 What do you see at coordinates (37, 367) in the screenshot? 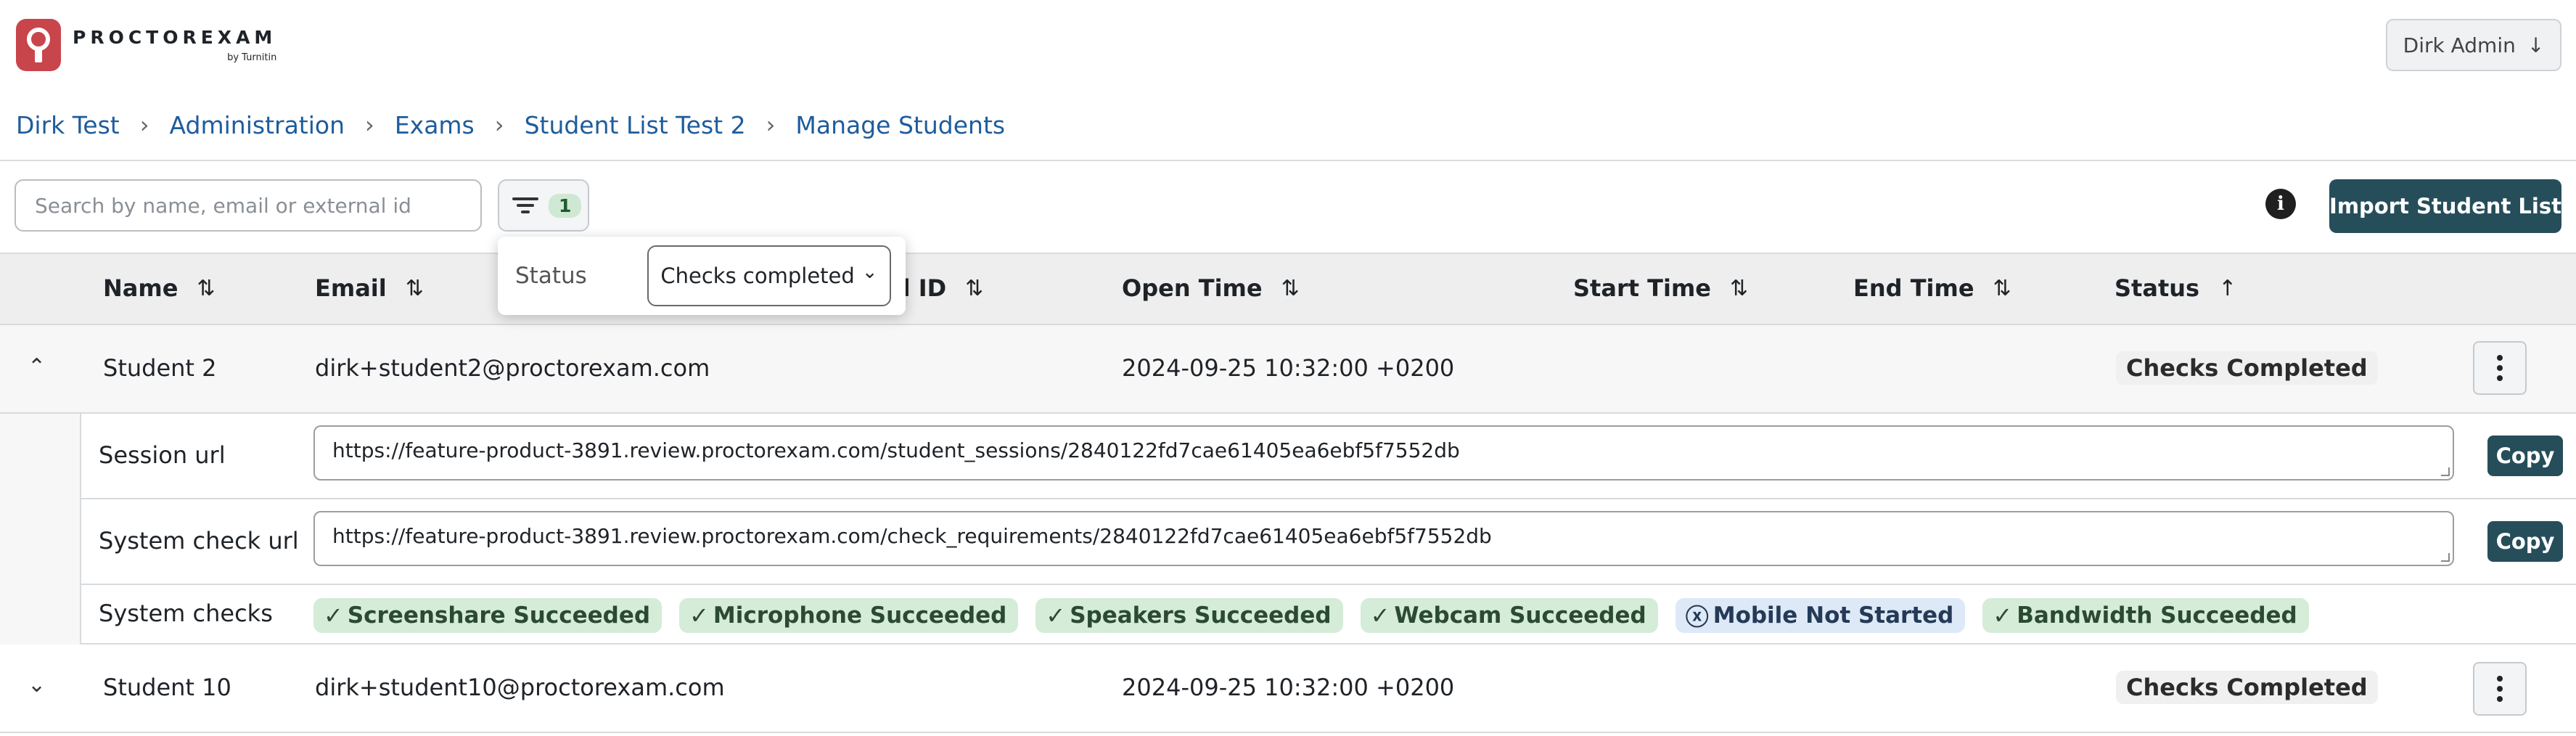
I see `chevron-up-icon: ⌃` at bounding box center [37, 367].